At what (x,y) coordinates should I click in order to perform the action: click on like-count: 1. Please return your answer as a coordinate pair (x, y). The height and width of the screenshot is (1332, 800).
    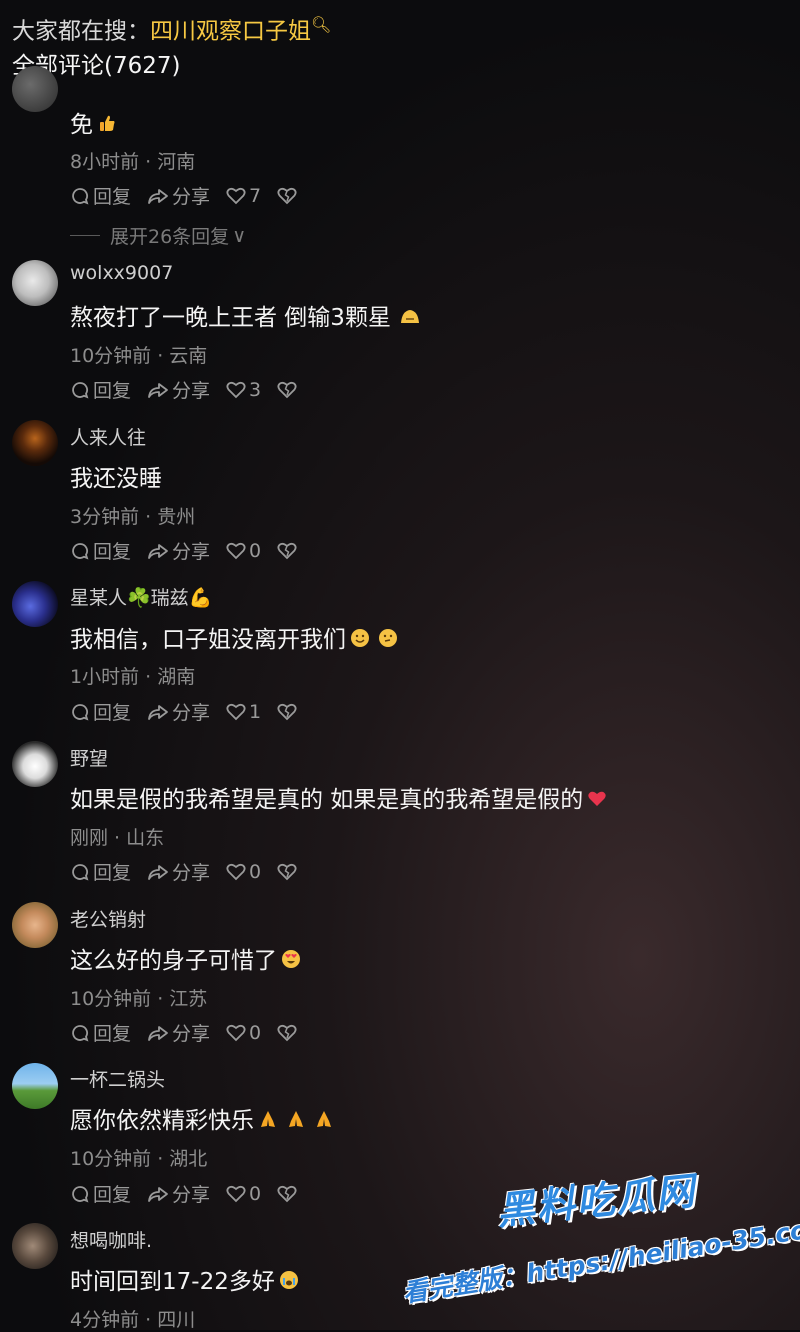
    Looking at the image, I should click on (255, 711).